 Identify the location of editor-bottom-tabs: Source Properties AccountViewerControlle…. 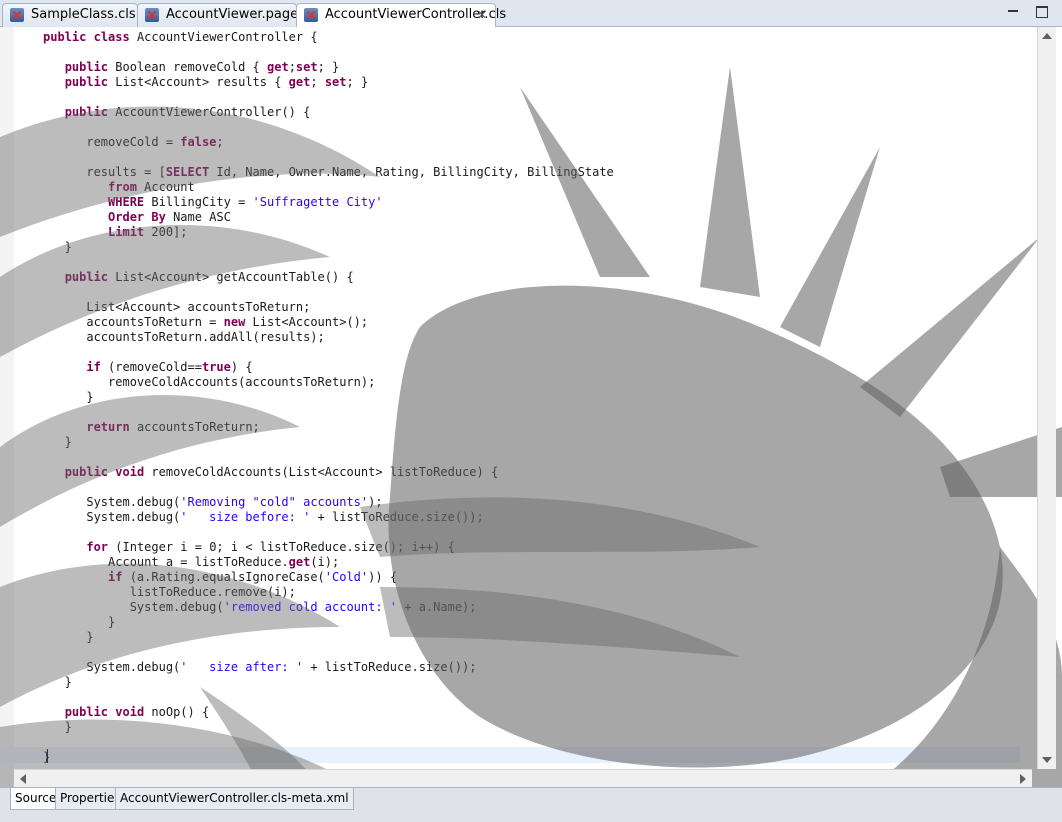
(531, 804).